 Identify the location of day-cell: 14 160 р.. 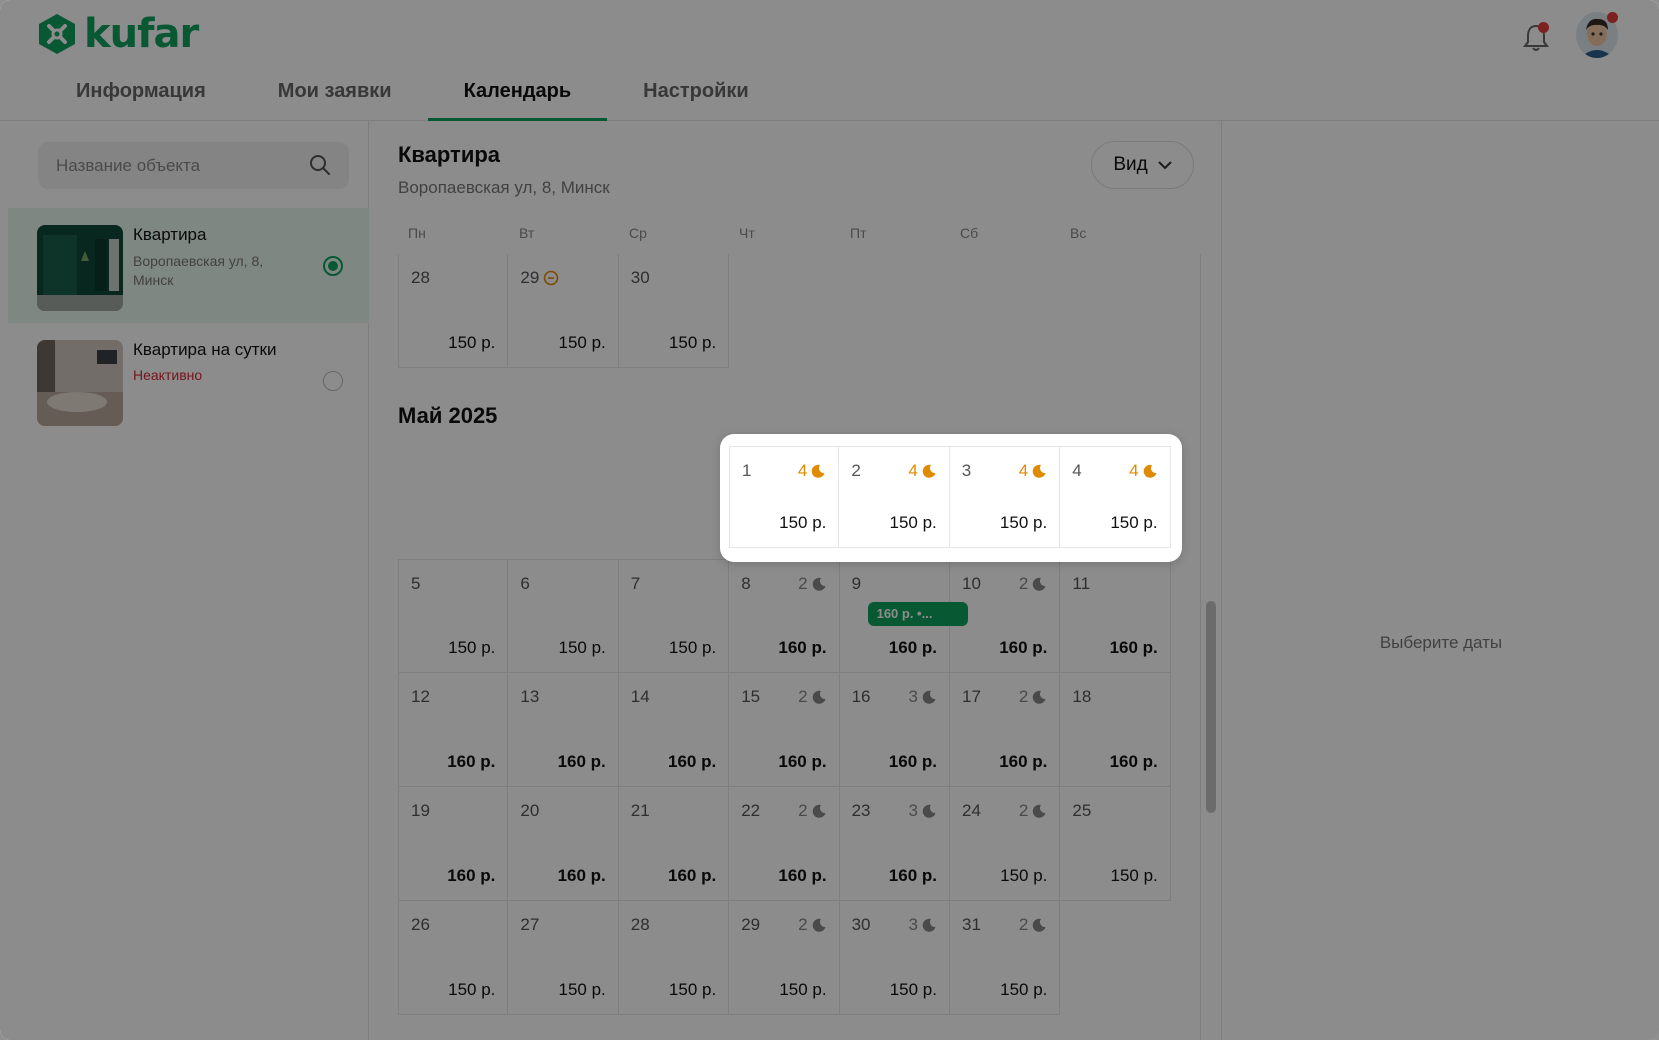
(674, 730).